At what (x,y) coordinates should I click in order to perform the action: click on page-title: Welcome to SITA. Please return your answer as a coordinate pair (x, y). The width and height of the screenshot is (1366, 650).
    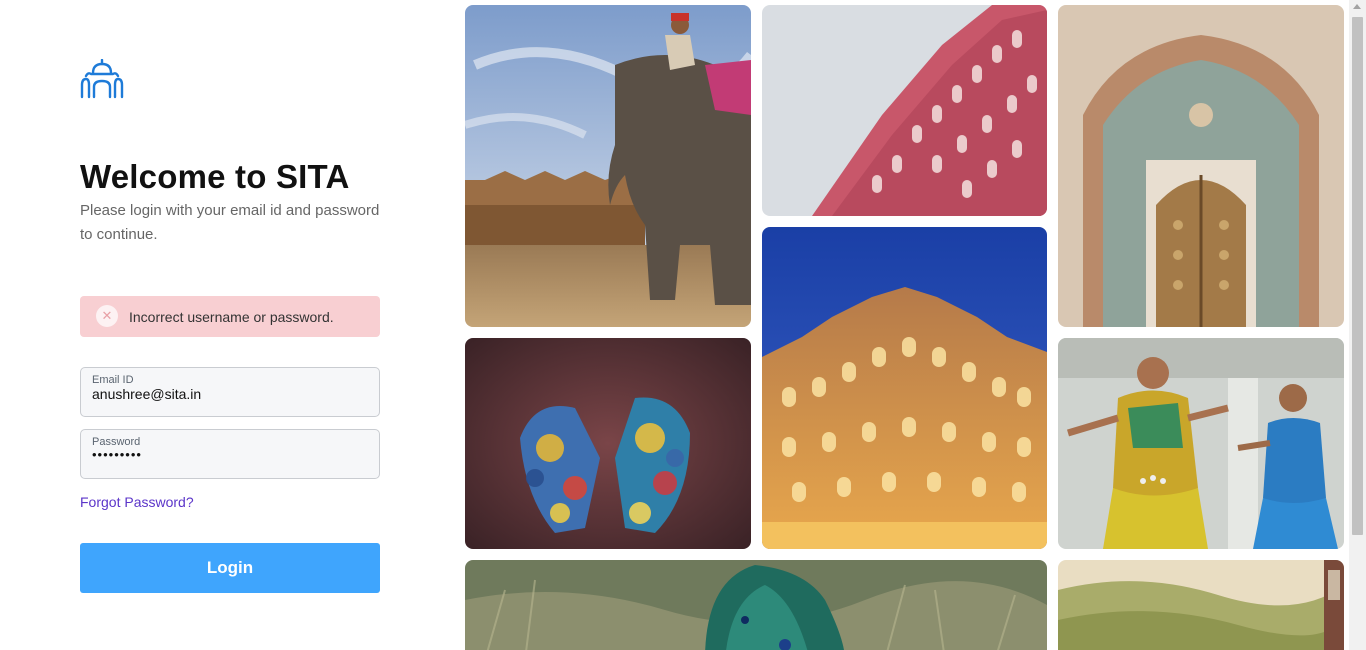
    Looking at the image, I should click on (215, 176).